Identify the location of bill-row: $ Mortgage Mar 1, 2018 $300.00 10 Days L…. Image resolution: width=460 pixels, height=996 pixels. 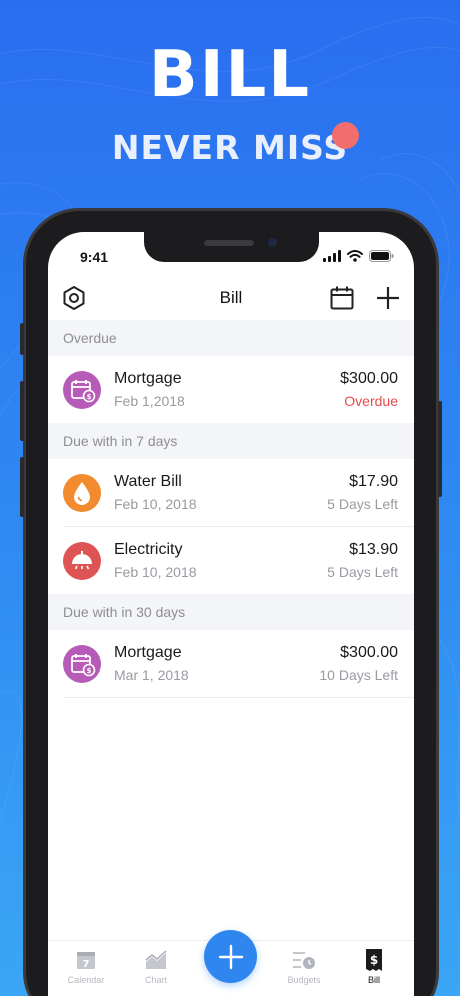
(231, 664).